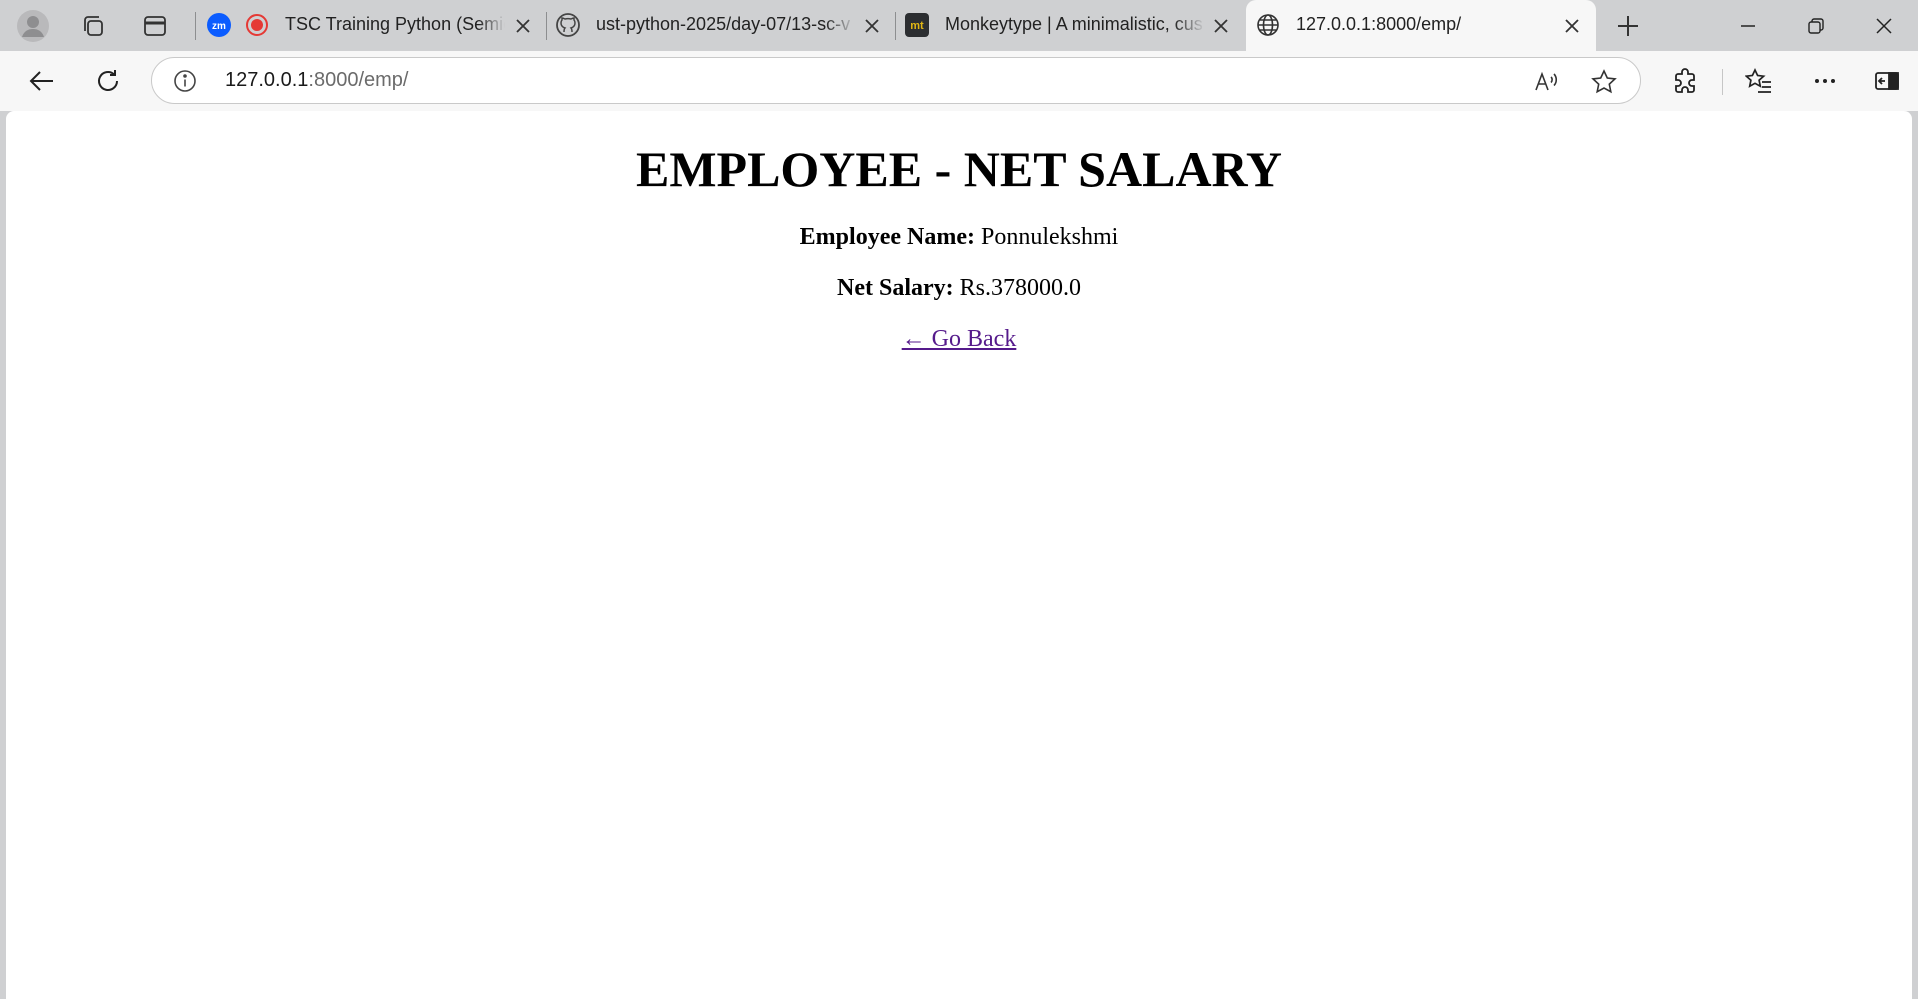  I want to click on back-link-line: ← Go Back, so click(959, 339).